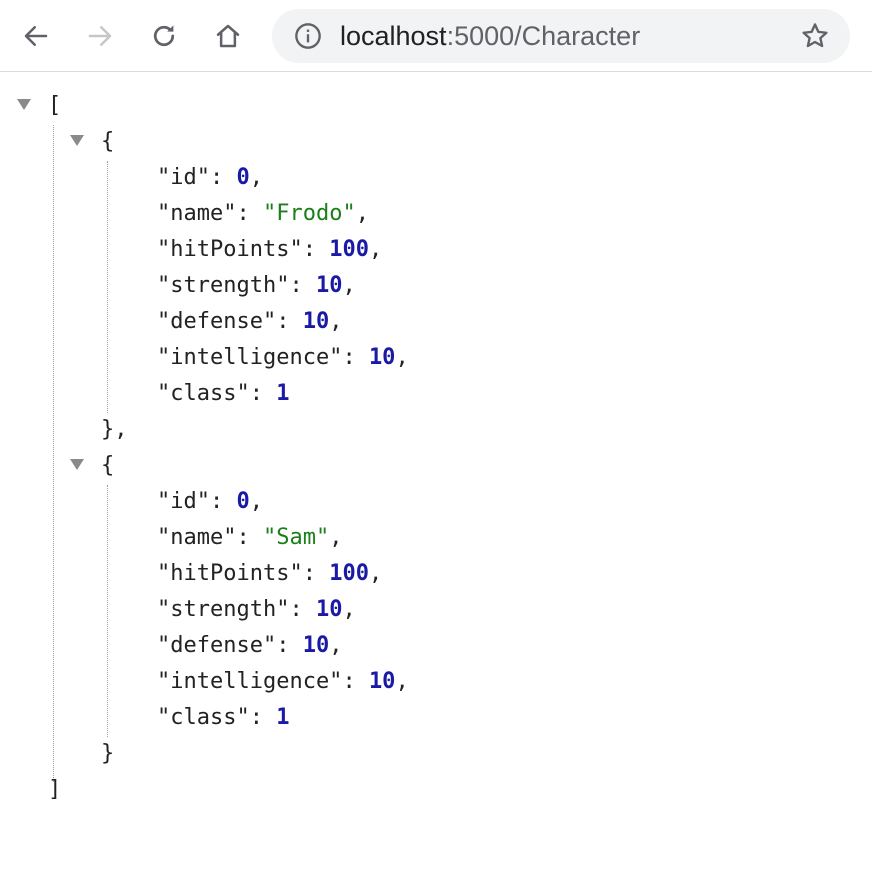  I want to click on arrow-right-icon, so click(100, 36).